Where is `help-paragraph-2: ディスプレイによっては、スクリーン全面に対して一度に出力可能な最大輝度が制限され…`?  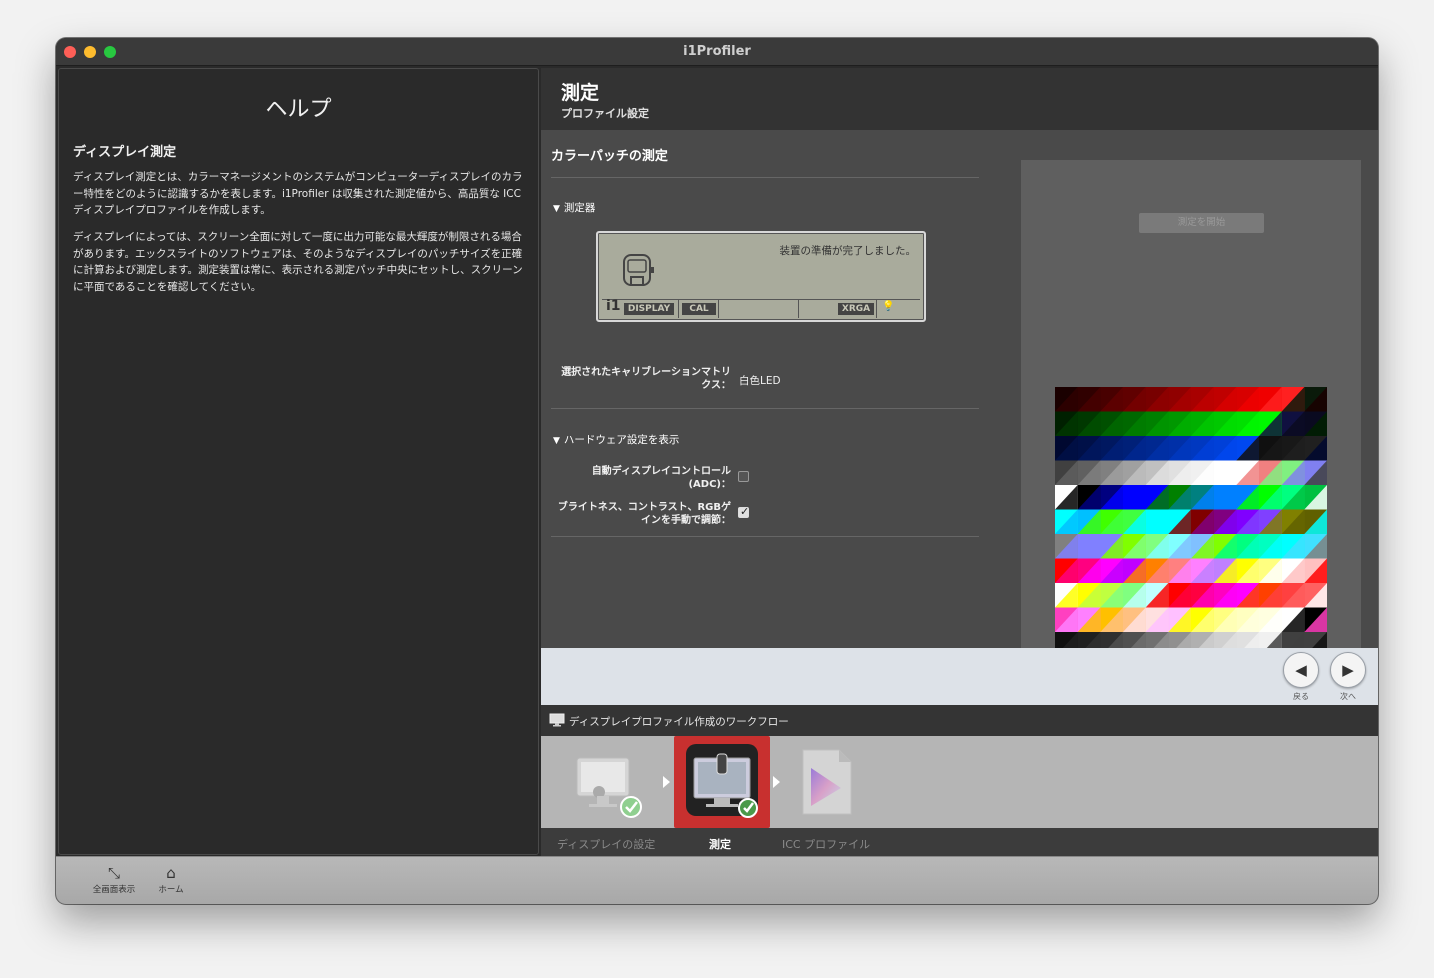
help-paragraph-2: ディスプレイによっては、スクリーン全面に対して一度に出力可能な最大輝度が制限され… is located at coordinates (298, 262).